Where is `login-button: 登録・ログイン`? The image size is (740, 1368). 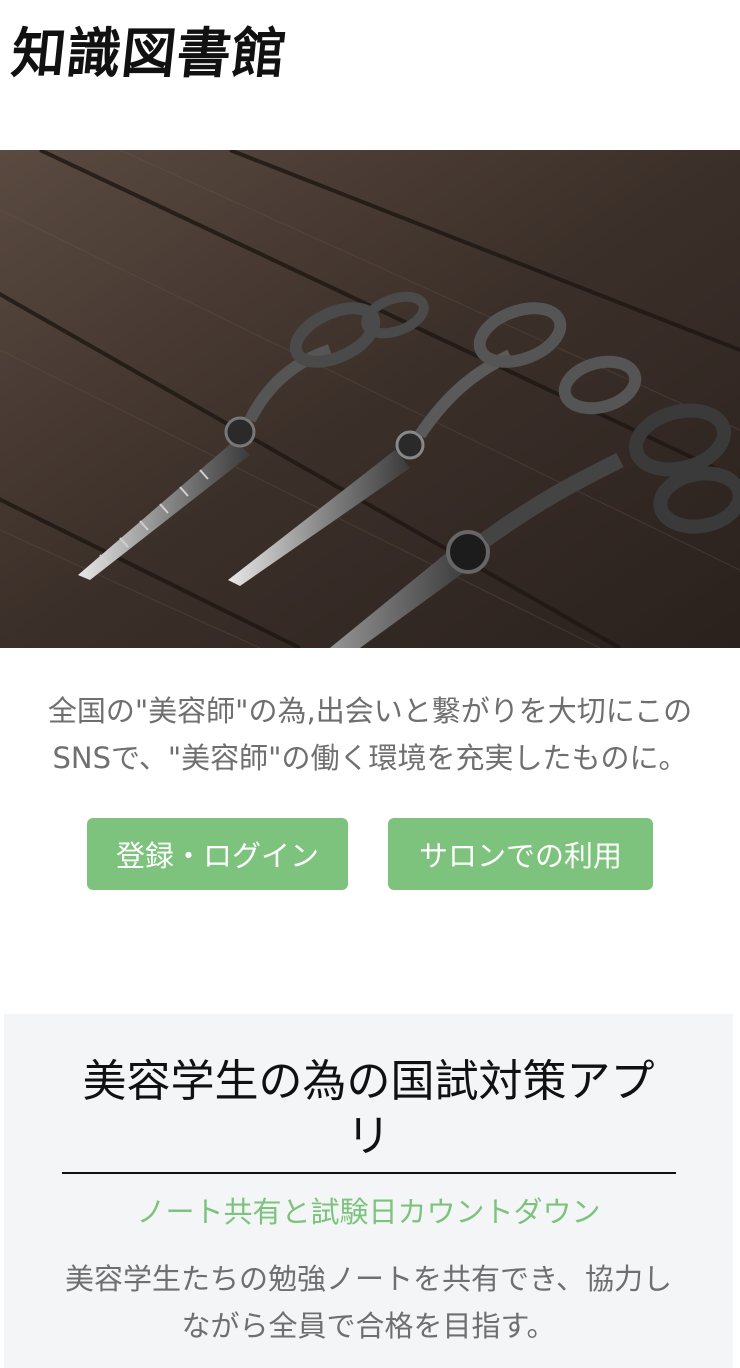 login-button: 登録・ログイン is located at coordinates (217, 854).